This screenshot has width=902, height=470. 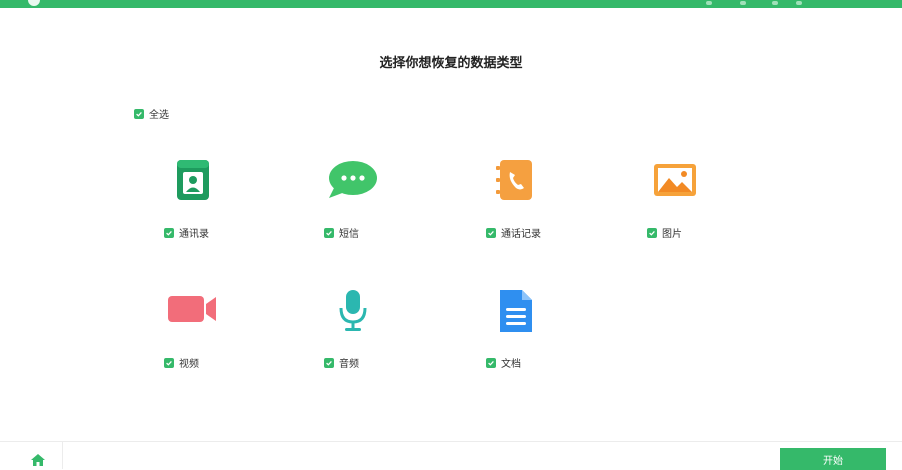 I want to click on footer-divider, so click(x=451, y=441).